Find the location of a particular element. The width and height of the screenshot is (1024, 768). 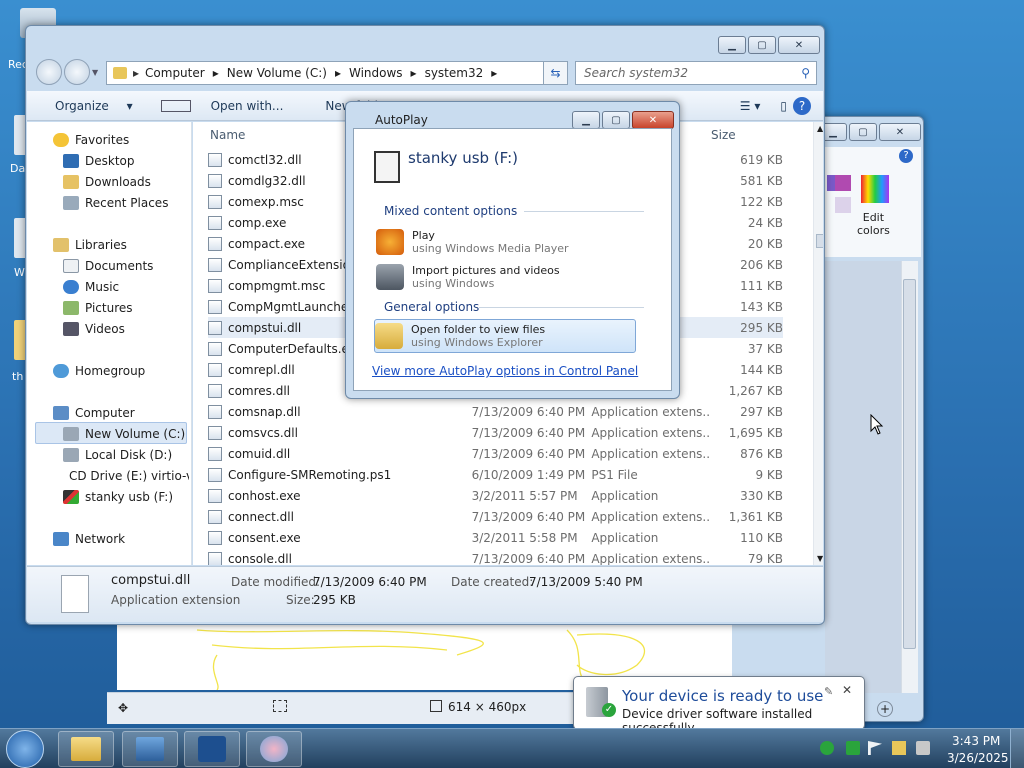

canvas-dimensions: 614 × 460px is located at coordinates (487, 707).